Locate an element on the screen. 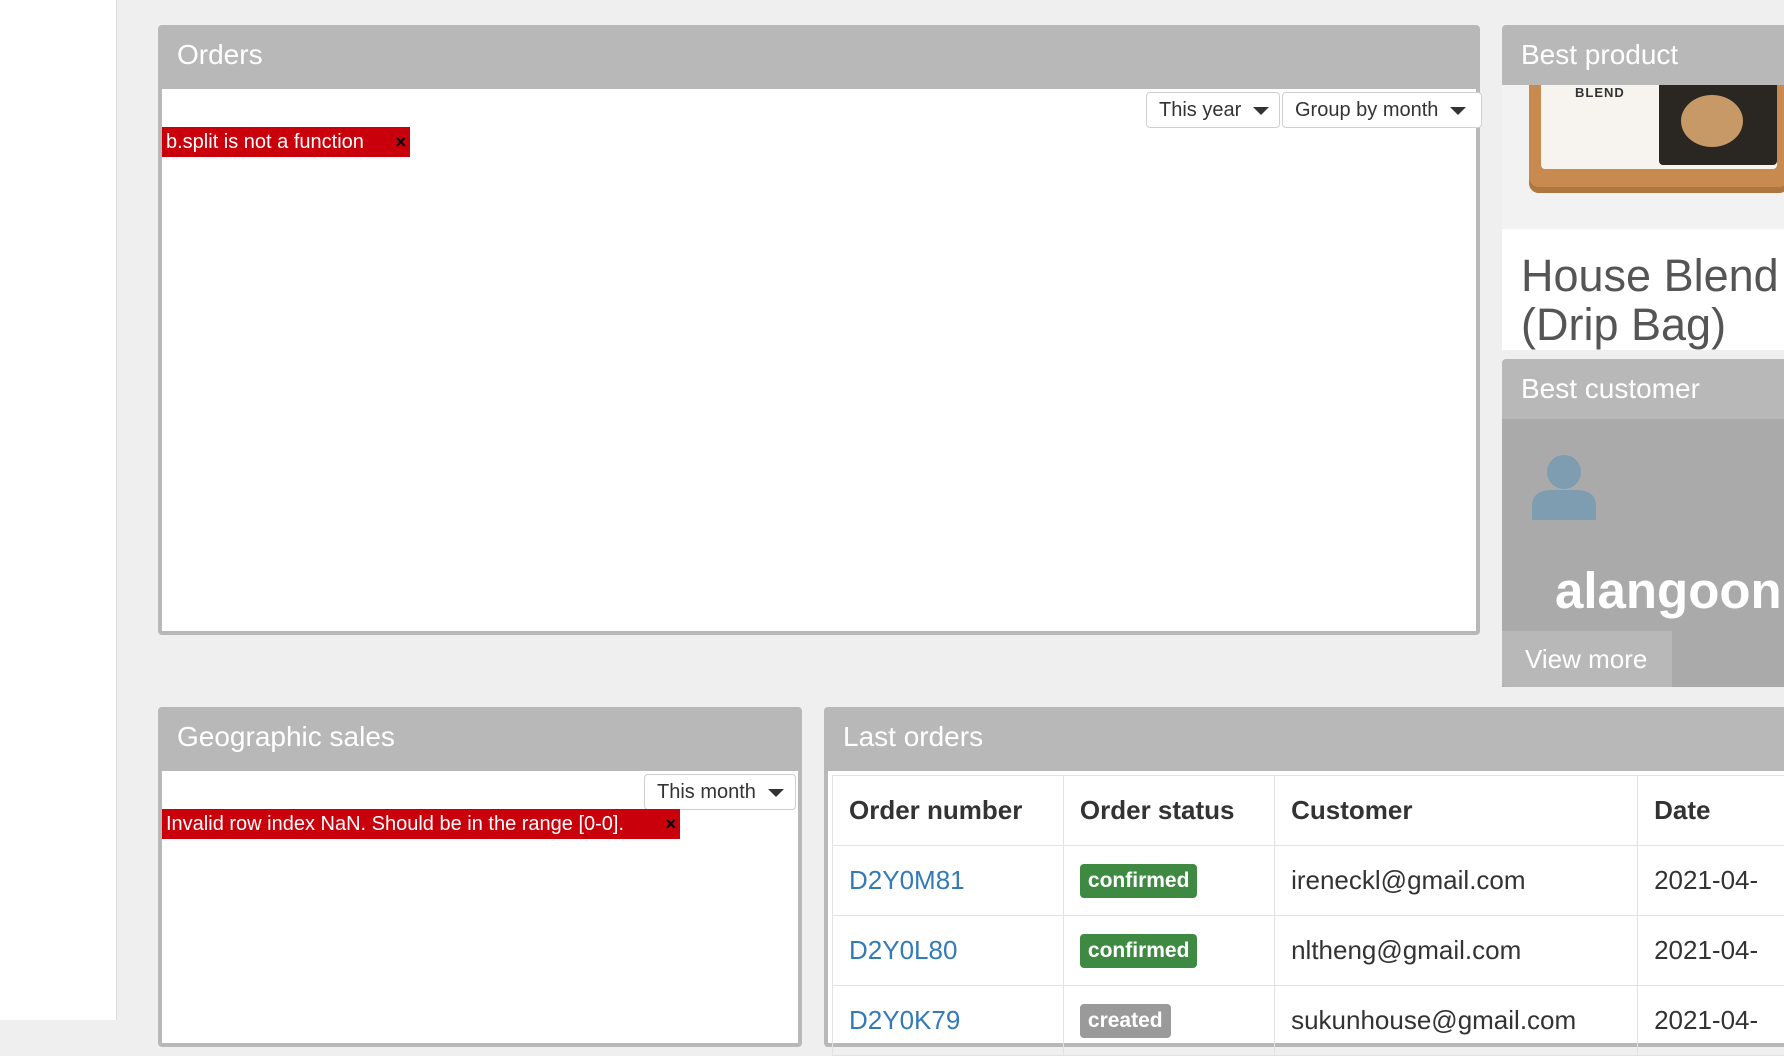  order-number-link: D2Y0L80 is located at coordinates (903, 950).